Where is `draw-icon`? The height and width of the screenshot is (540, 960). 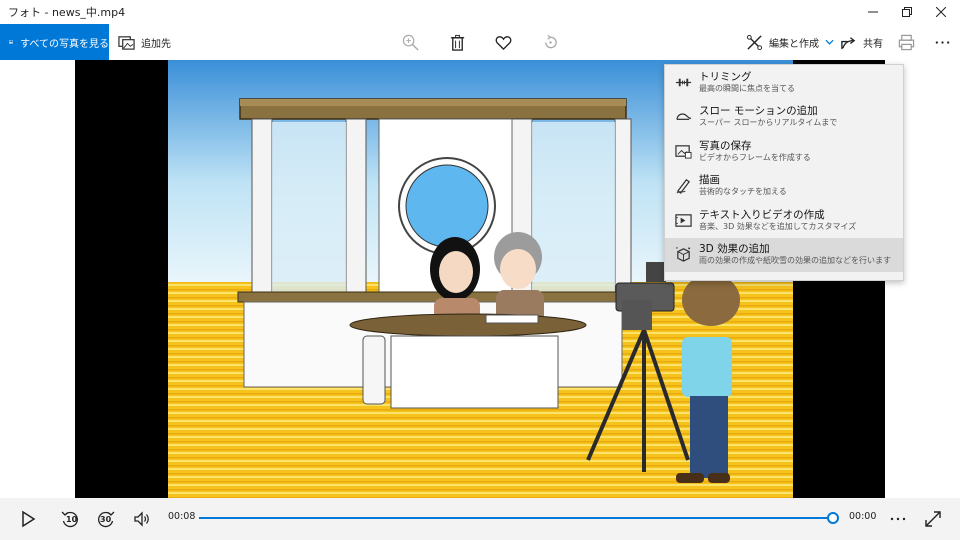 draw-icon is located at coordinates (683, 186).